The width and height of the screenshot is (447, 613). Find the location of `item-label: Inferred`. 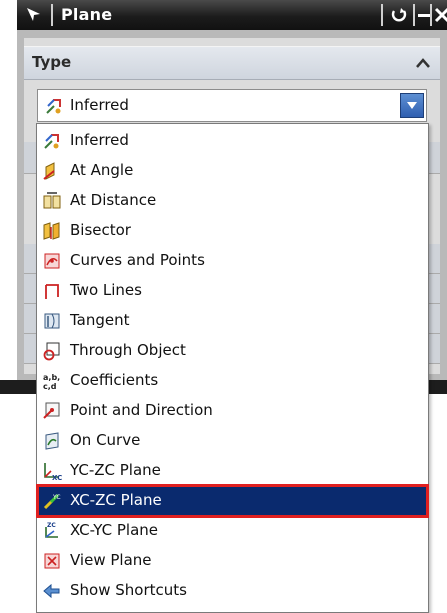

item-label: Inferred is located at coordinates (99, 140).